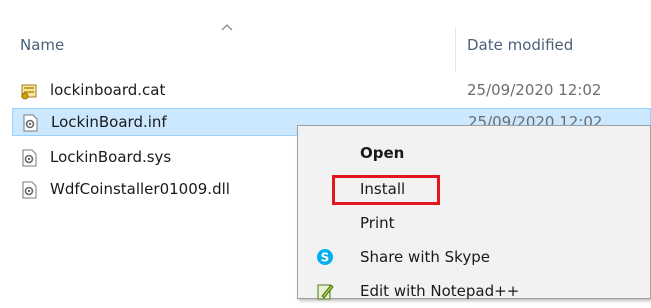 The height and width of the screenshot is (308, 651). What do you see at coordinates (382, 153) in the screenshot?
I see `menu-item-label: Open` at bounding box center [382, 153].